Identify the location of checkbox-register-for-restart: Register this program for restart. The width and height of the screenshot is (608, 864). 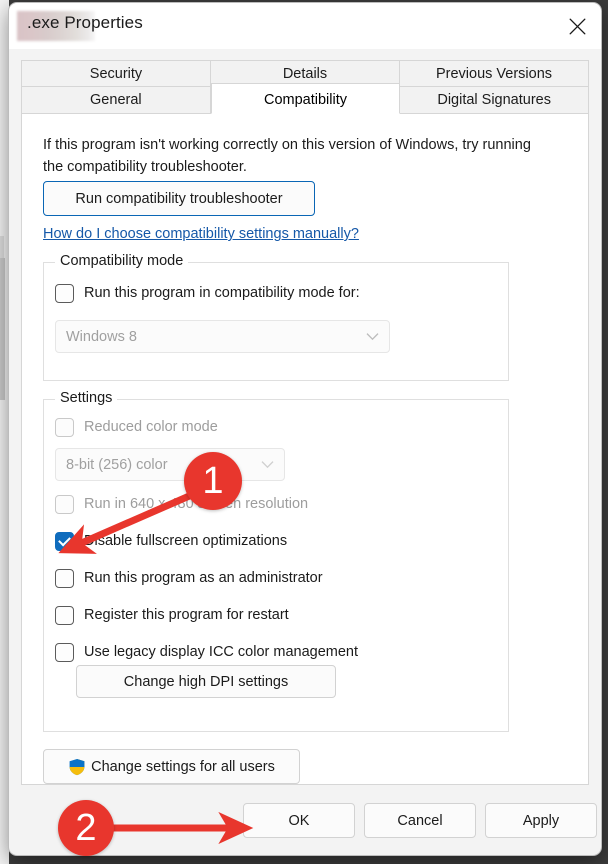
(172, 615).